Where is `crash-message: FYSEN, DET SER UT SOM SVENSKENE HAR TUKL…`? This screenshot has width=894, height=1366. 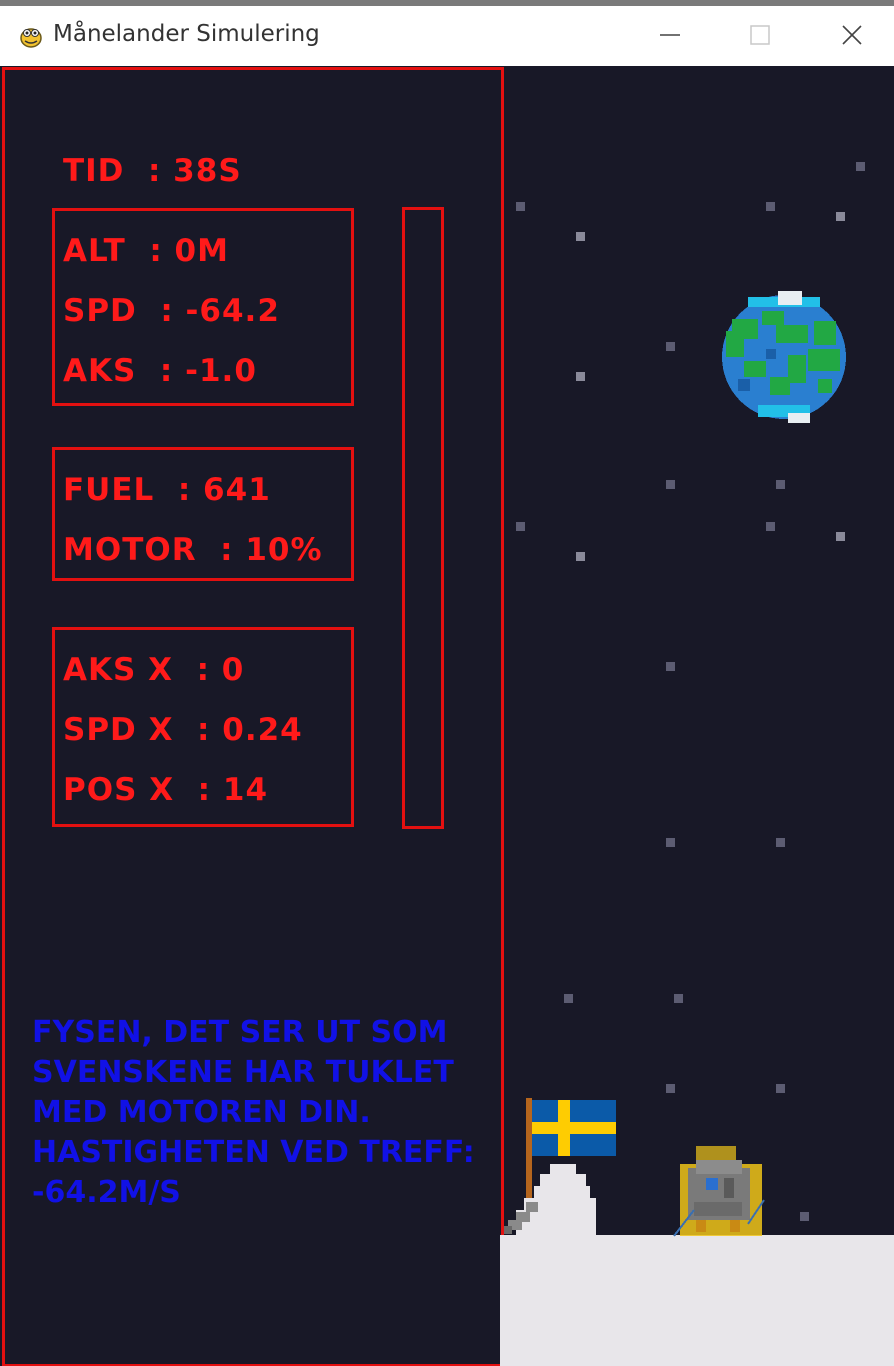 crash-message: FYSEN, DET SER UT SOM SVENSKENE HAR TUKL… is located at coordinates (257, 1113).